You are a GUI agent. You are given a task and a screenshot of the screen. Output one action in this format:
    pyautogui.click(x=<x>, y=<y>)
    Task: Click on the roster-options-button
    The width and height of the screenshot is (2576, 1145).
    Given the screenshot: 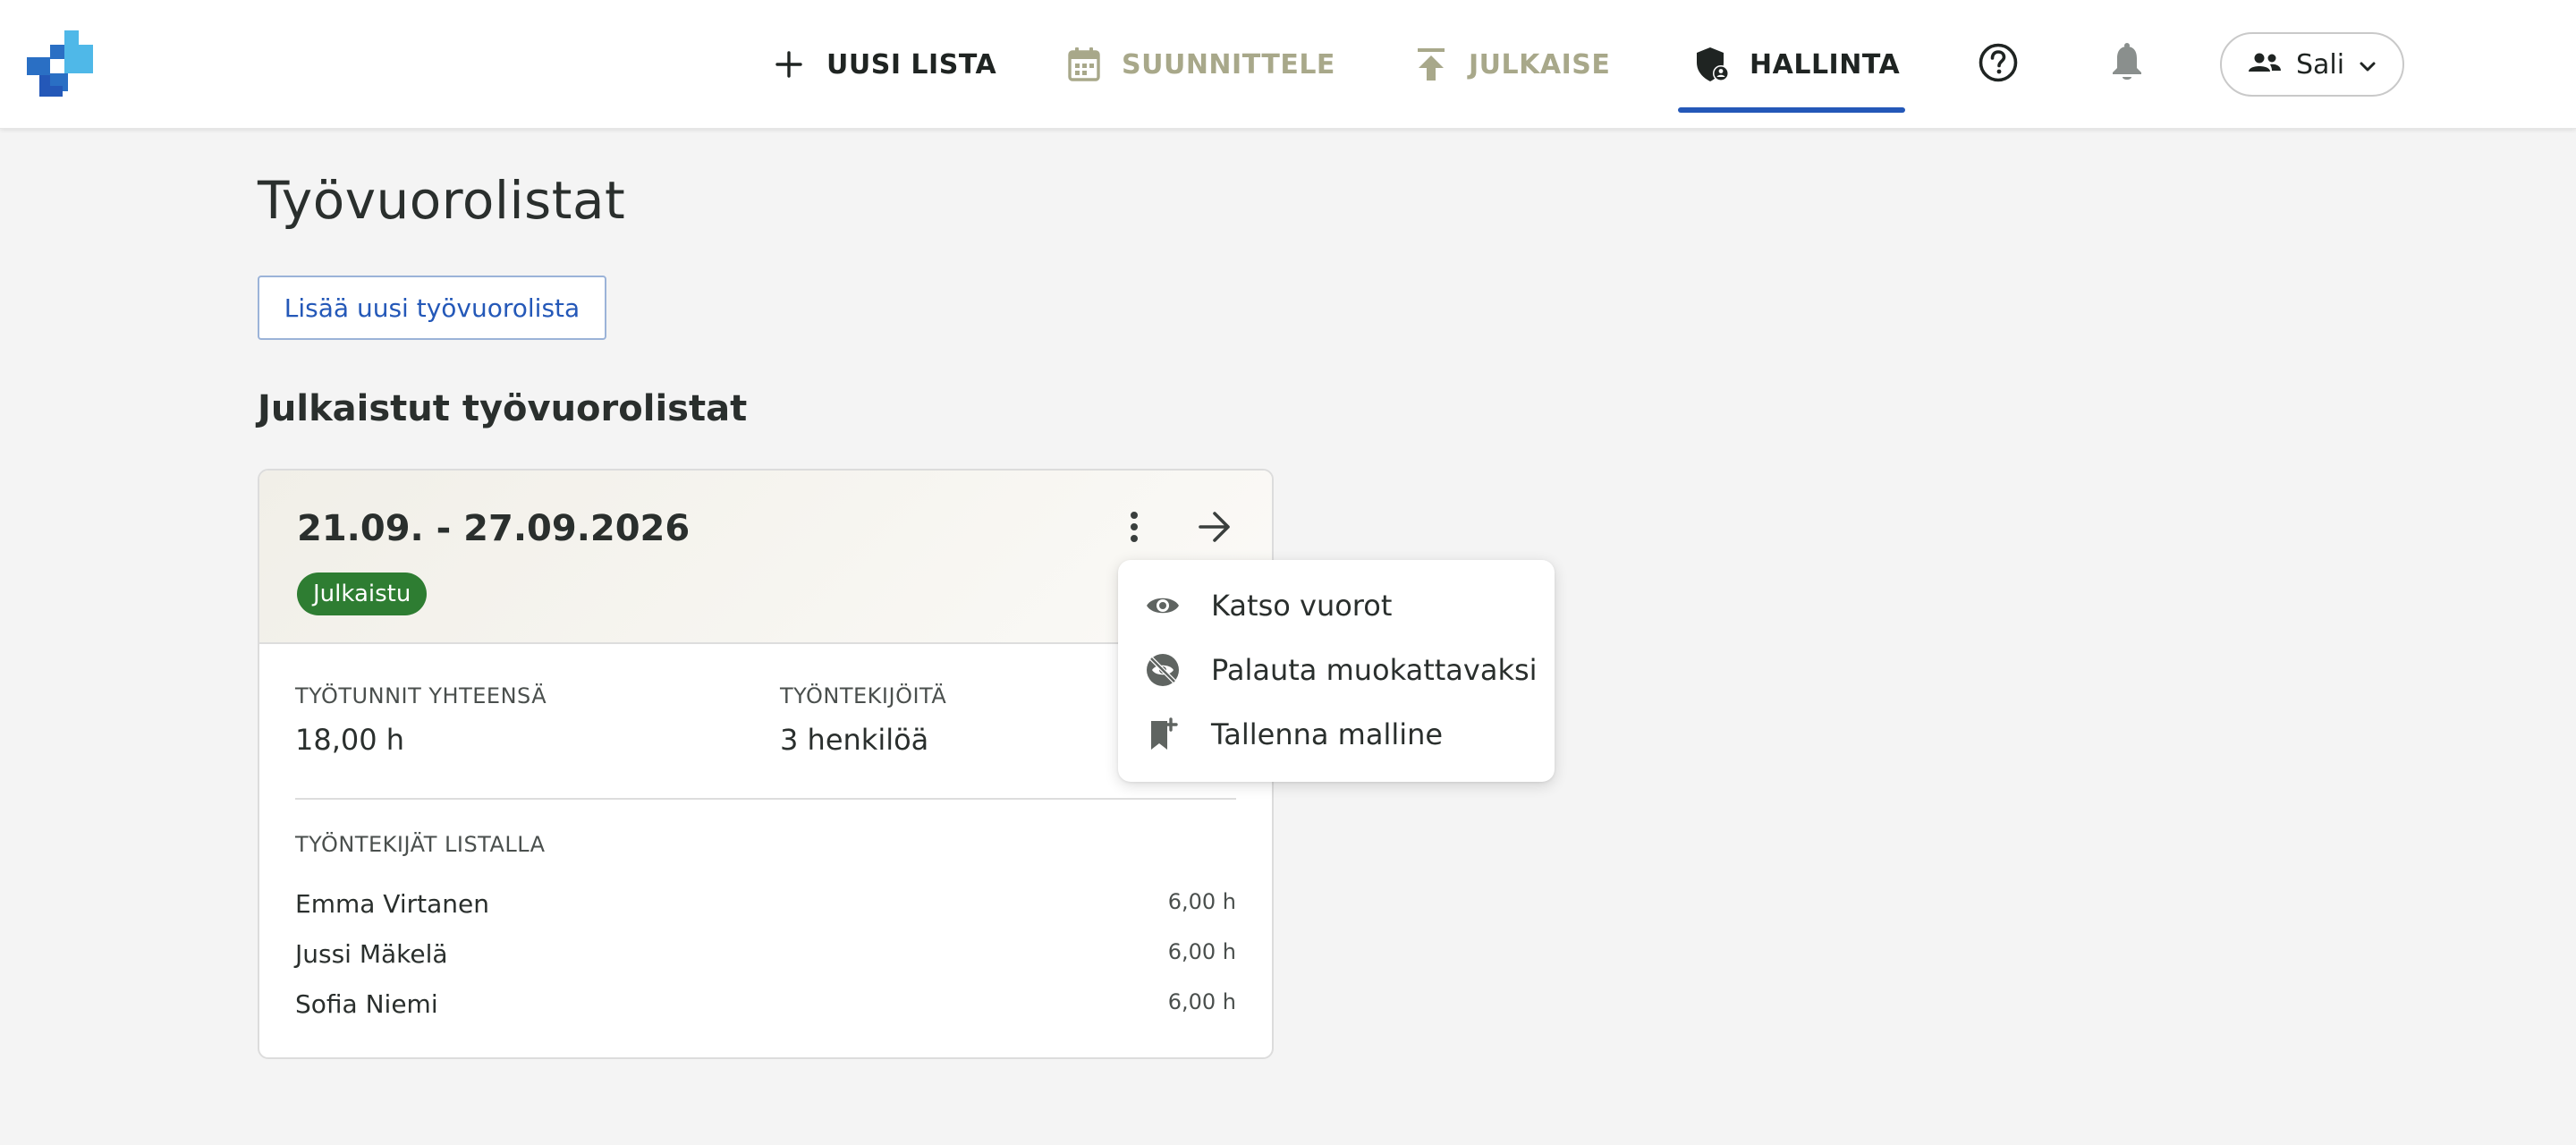 What is the action you would take?
    pyautogui.click(x=1134, y=529)
    